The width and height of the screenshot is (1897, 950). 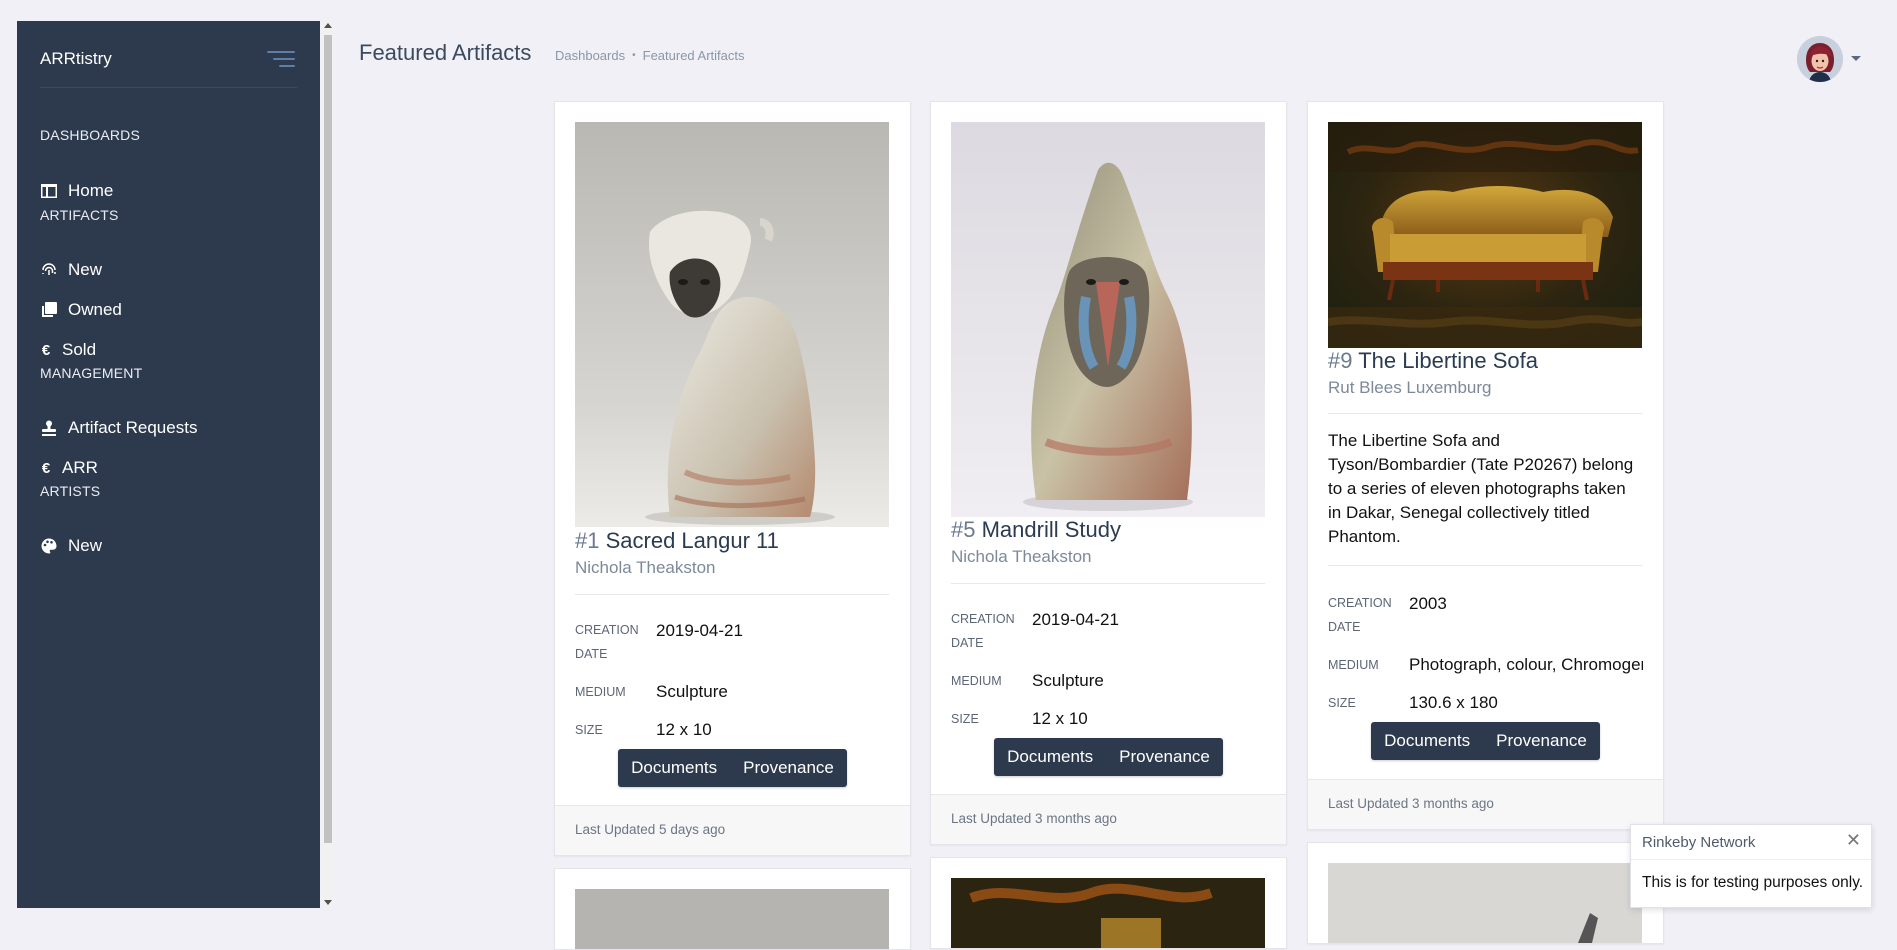 I want to click on artifact-artist: Rut Blees Luxemburg, so click(x=1409, y=388).